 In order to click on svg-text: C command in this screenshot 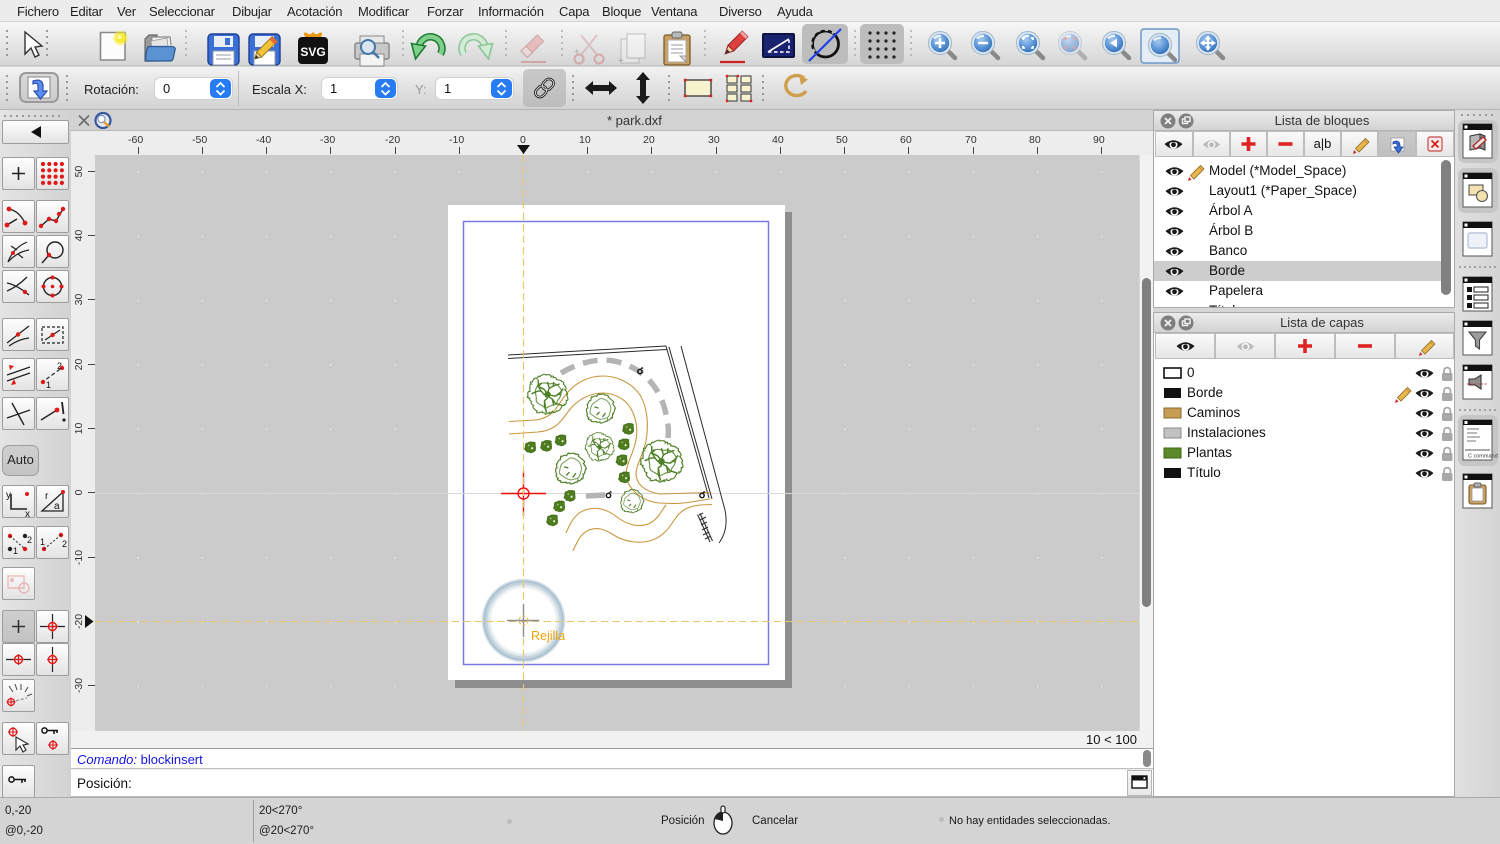, I will do `click(1483, 457)`.